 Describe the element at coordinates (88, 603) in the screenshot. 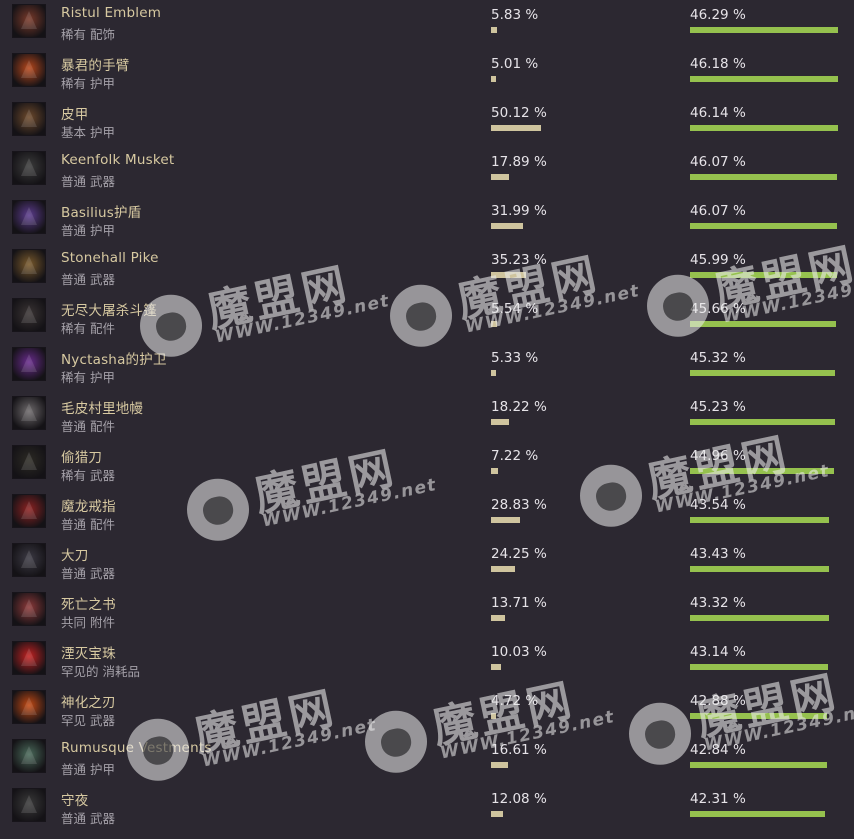

I see `item-name: 死亡之书` at that location.